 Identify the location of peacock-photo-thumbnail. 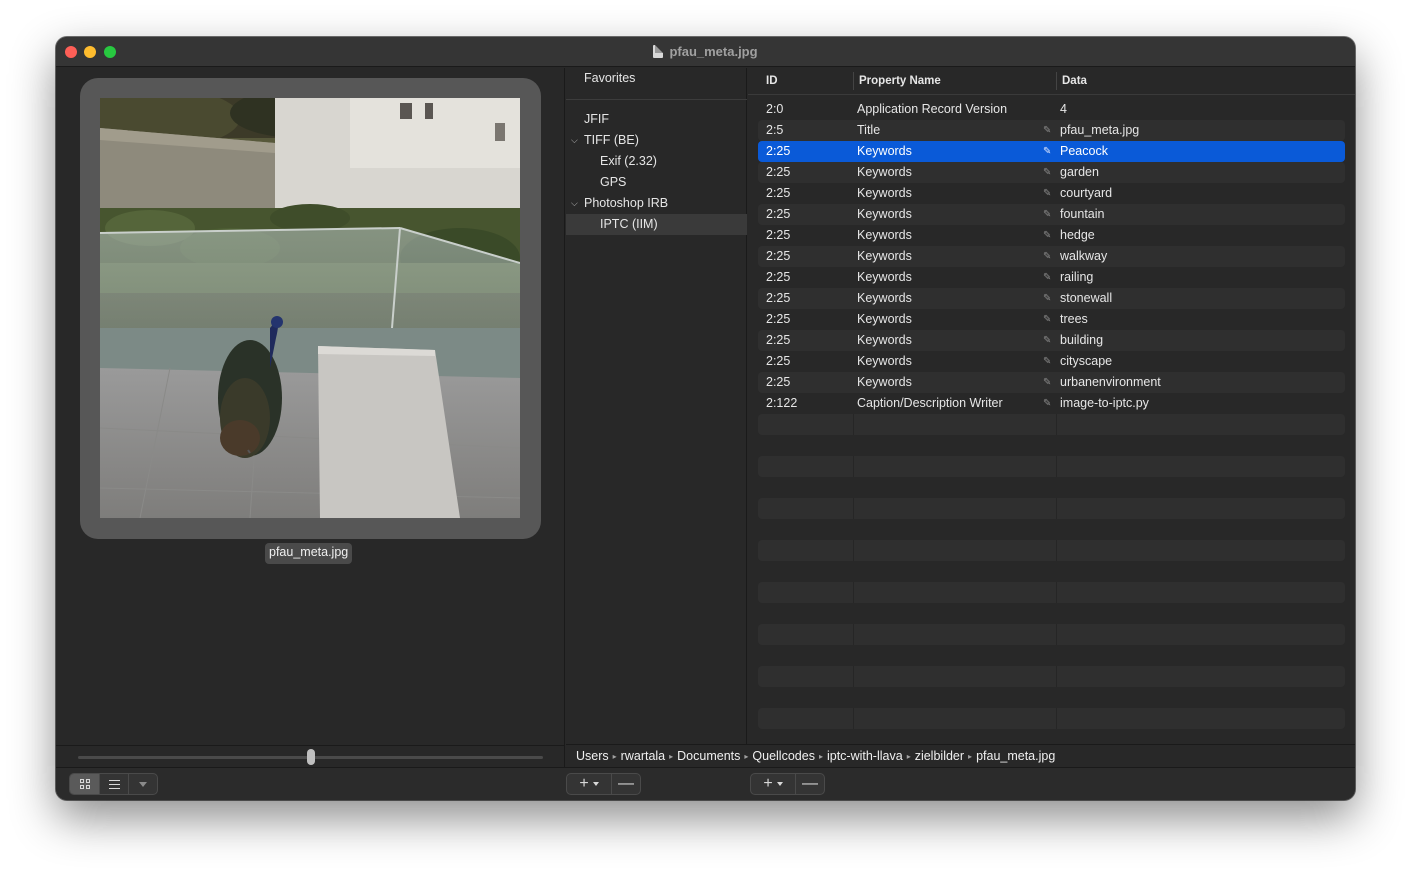
(310, 308).